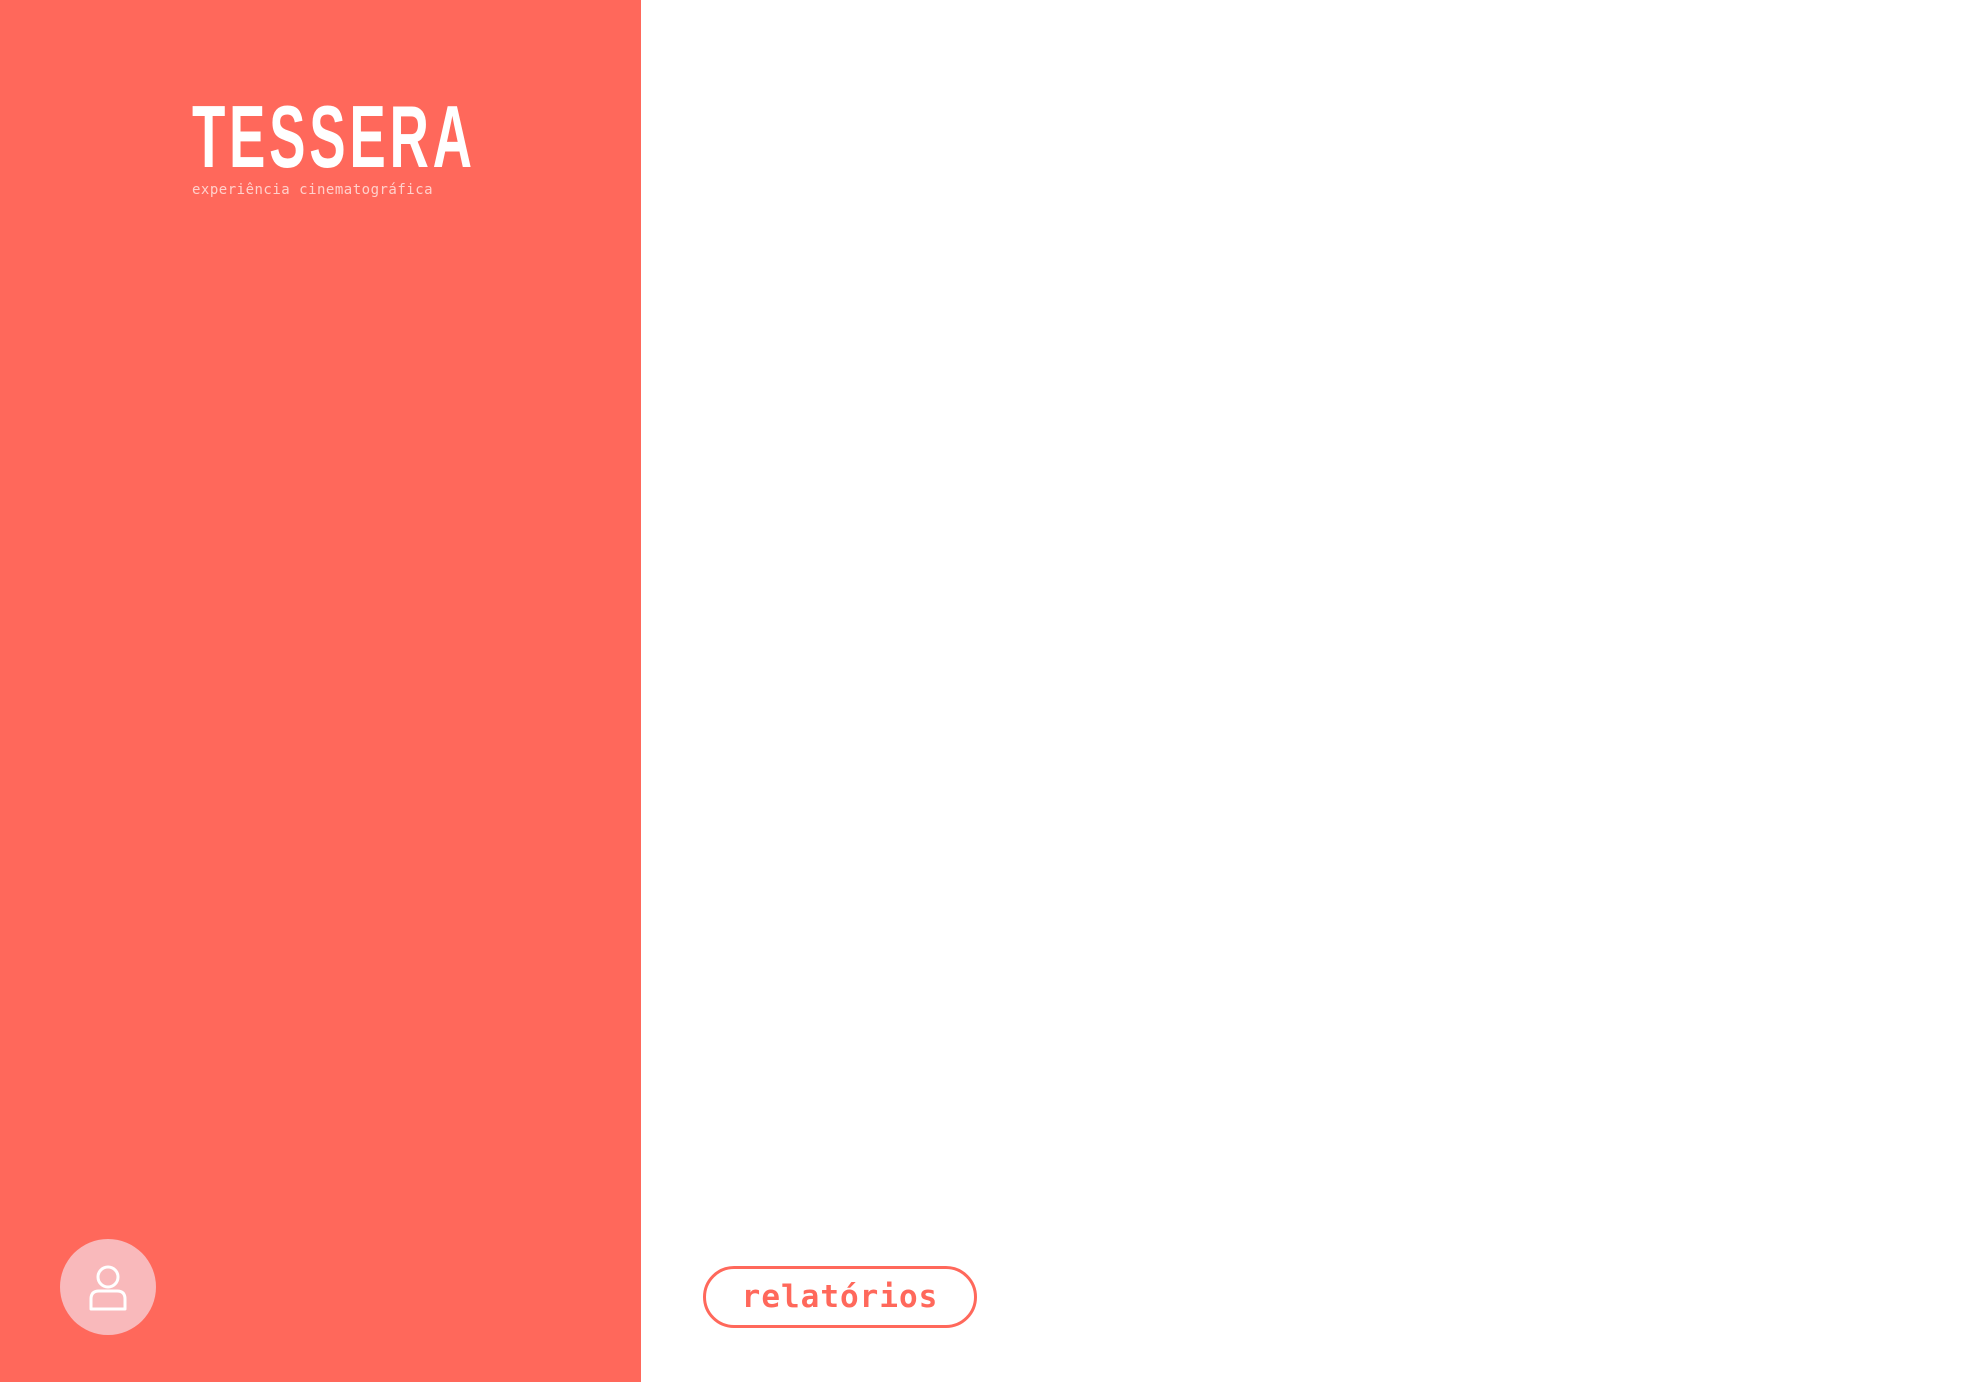 The image size is (1982, 1382). I want to click on brand-title: TESSERA, so click(334, 136).